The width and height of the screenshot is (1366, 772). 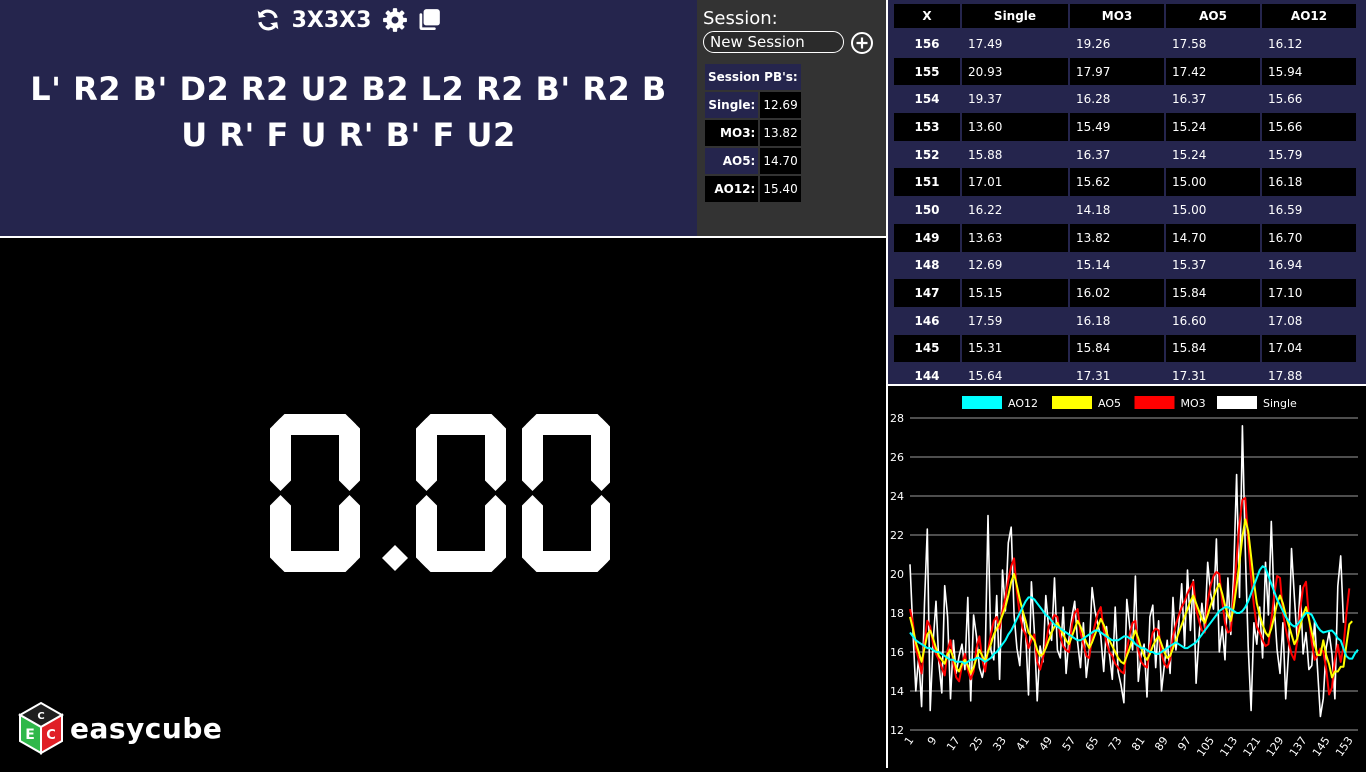 I want to click on table-cell-single: 15.88, so click(x=1015, y=154).